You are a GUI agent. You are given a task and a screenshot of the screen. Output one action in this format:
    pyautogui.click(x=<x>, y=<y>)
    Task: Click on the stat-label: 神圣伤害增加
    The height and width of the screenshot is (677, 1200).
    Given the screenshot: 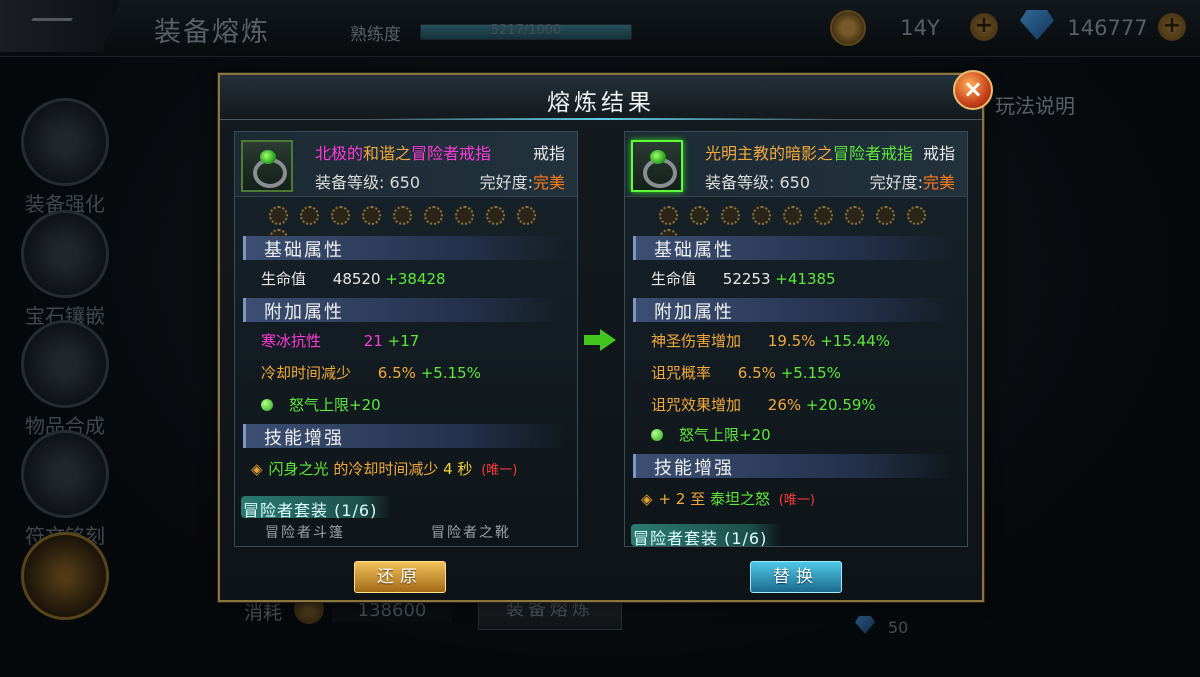 What is the action you would take?
    pyautogui.click(x=696, y=341)
    